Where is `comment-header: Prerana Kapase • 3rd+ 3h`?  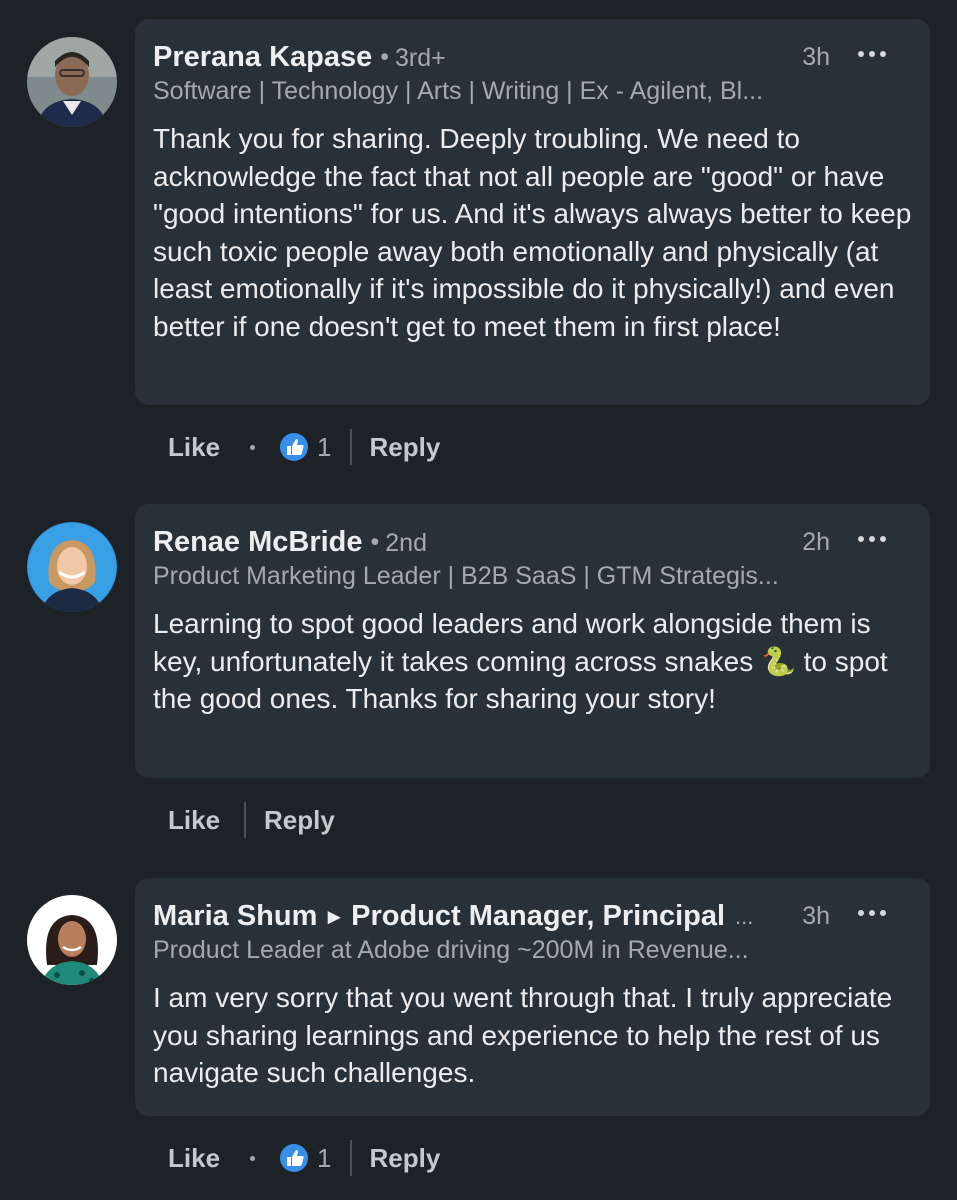
comment-header: Prerana Kapase • 3rd+ 3h is located at coordinates (532, 59).